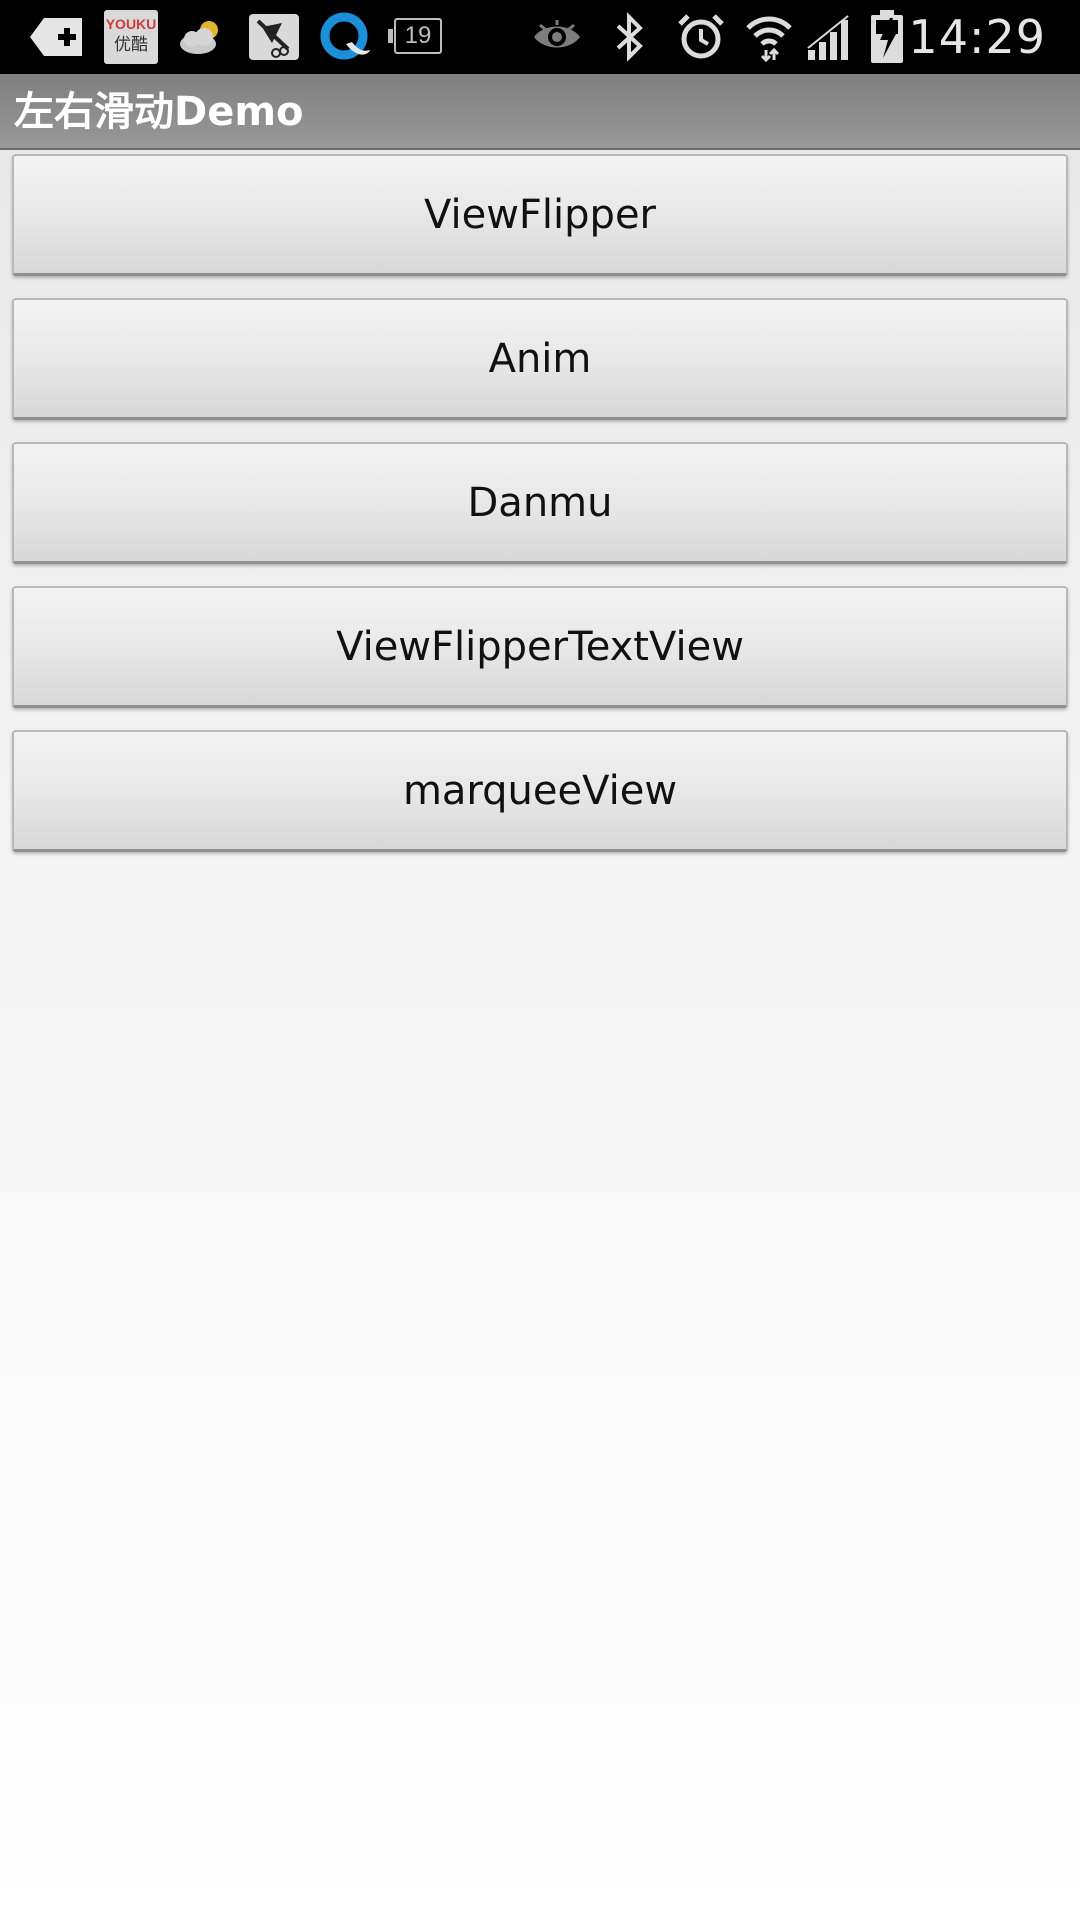  I want to click on status-time: 14:29, so click(977, 37).